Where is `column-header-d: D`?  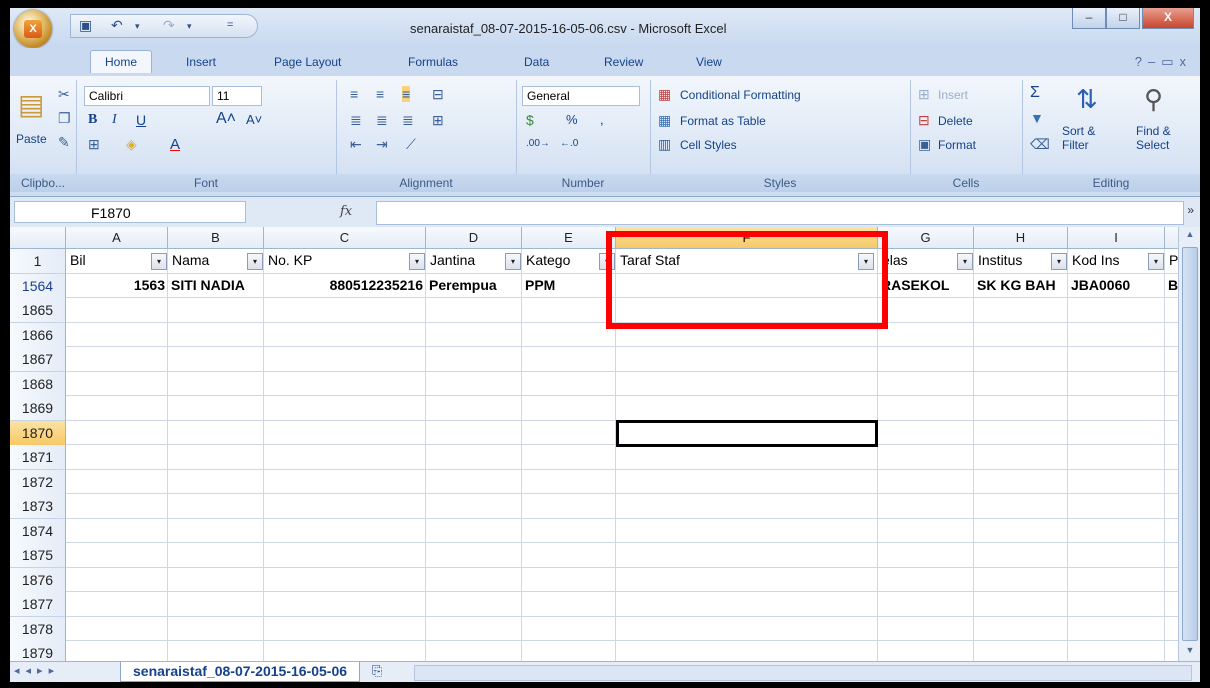 column-header-d: D is located at coordinates (474, 238).